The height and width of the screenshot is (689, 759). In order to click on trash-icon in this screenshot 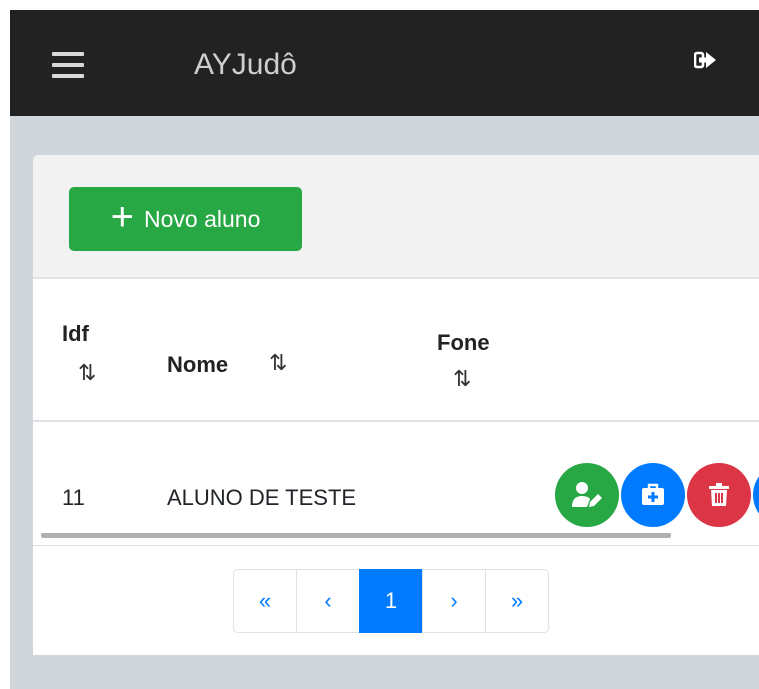, I will do `click(719, 494)`.